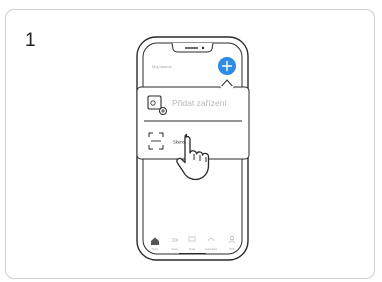 The width and height of the screenshot is (382, 282). What do you see at coordinates (193, 119) in the screenshot?
I see `add-menu-popup: Přidat zařízení Skenovat` at bounding box center [193, 119].